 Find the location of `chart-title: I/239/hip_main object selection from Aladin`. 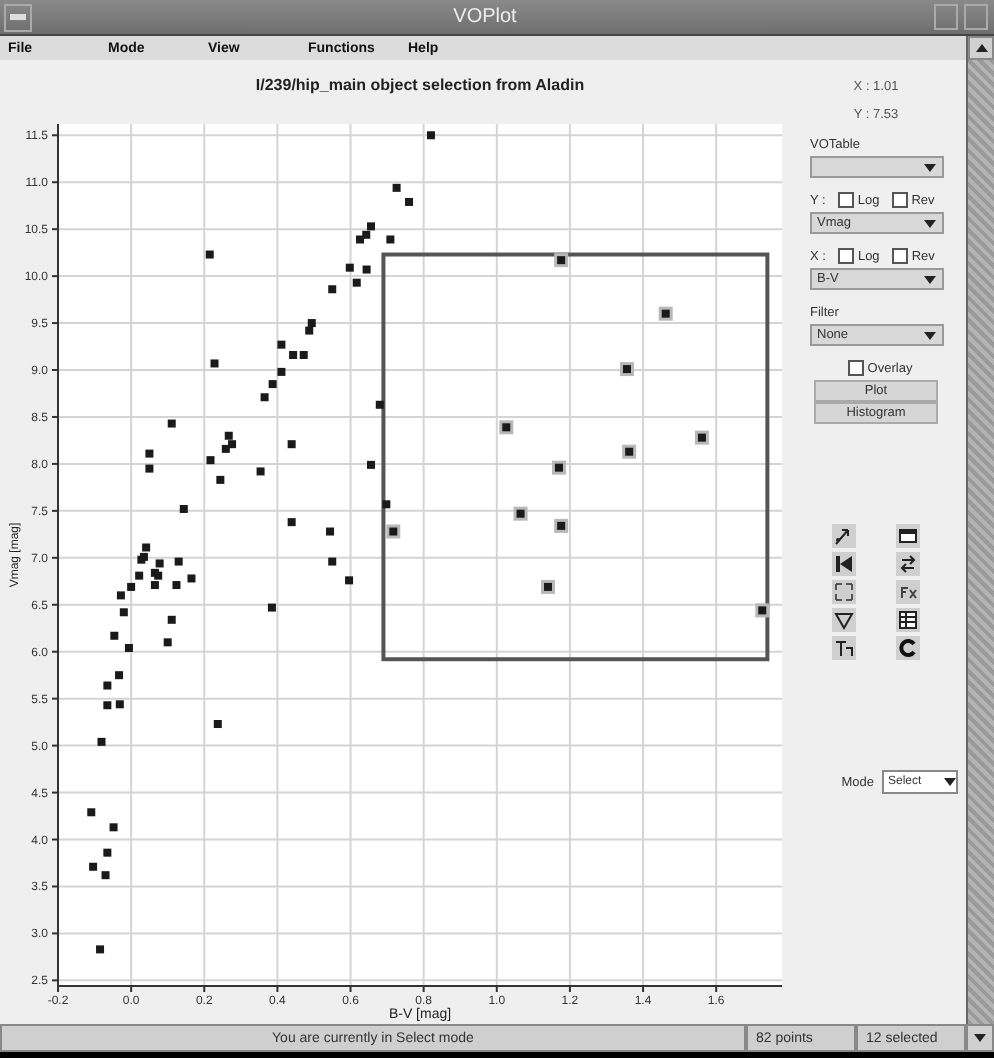

chart-title: I/239/hip_main object selection from Aladin is located at coordinates (420, 85).